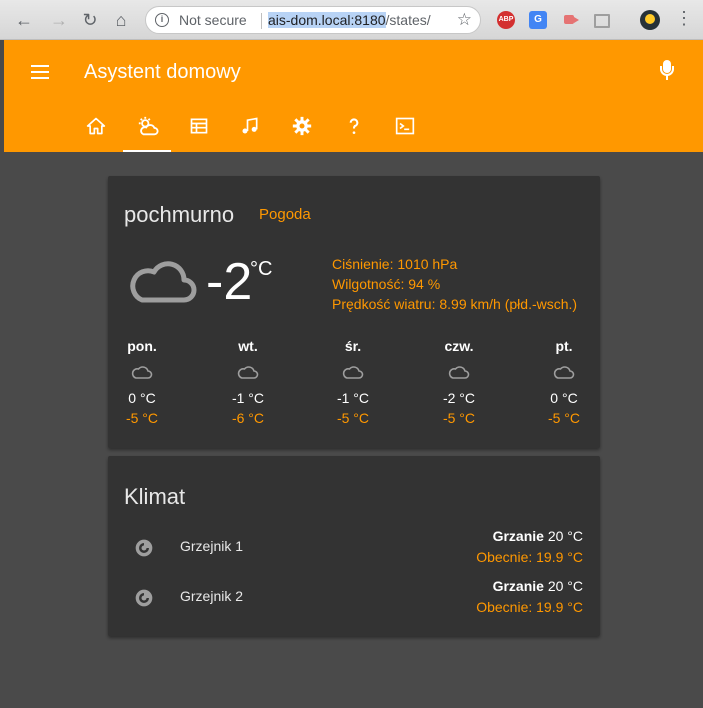  I want to click on forecast-day: pon. 0 °C -5 °C, so click(142, 382).